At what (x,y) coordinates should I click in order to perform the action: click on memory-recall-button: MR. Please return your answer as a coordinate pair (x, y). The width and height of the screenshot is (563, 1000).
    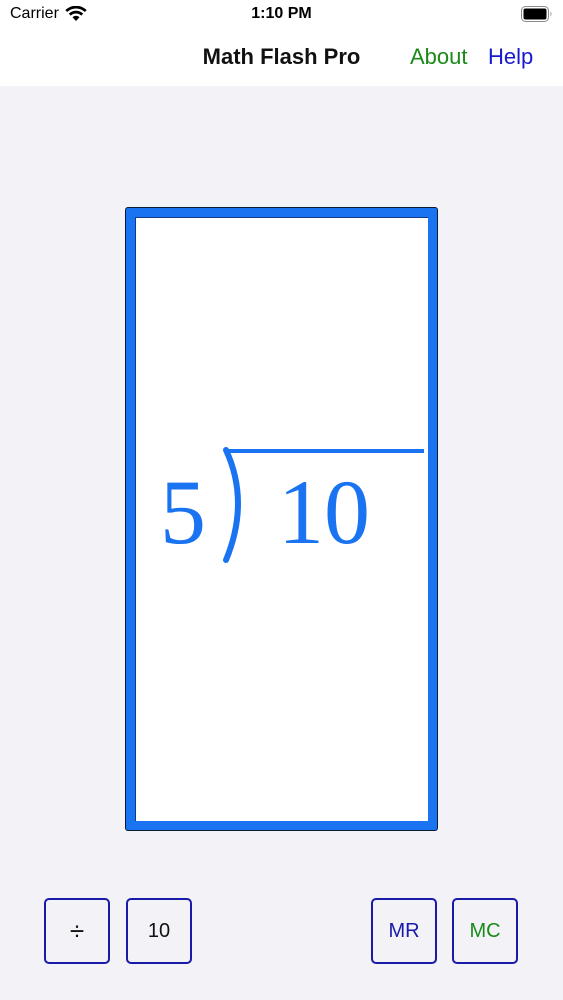
    Looking at the image, I should click on (404, 931).